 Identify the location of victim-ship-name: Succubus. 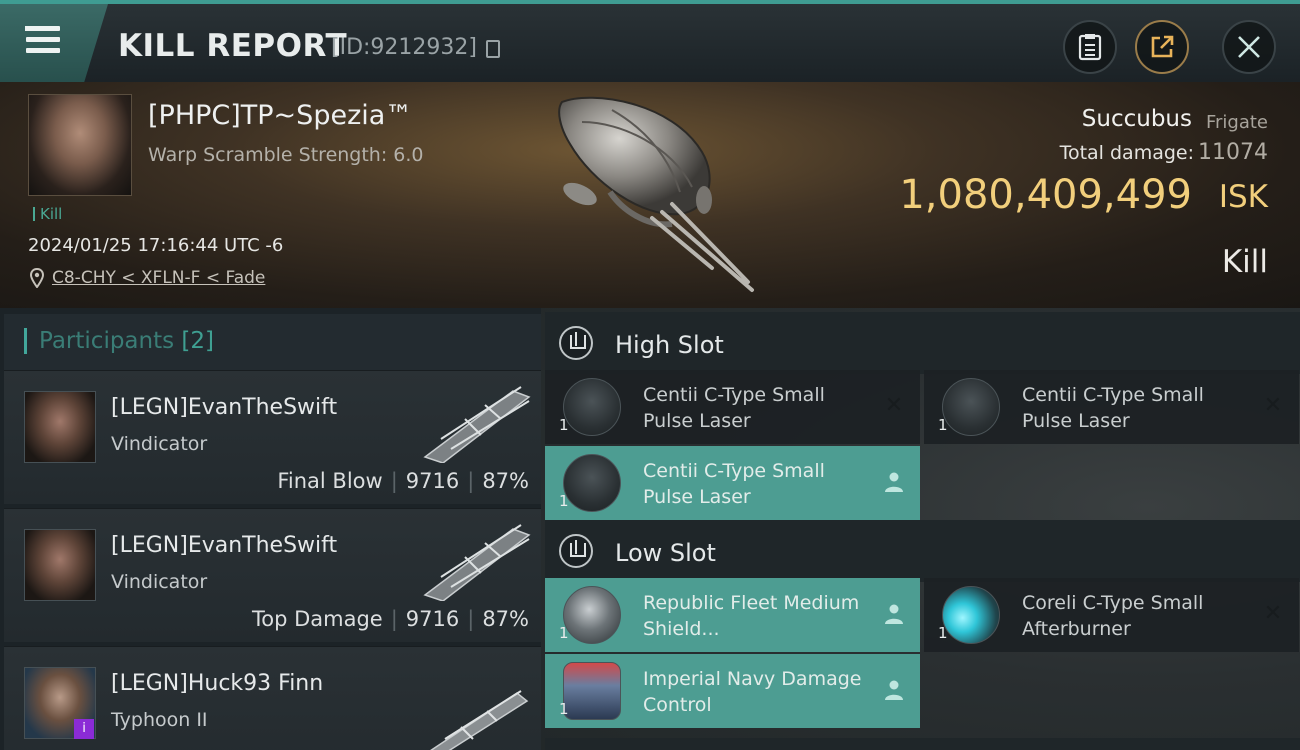
(1137, 119).